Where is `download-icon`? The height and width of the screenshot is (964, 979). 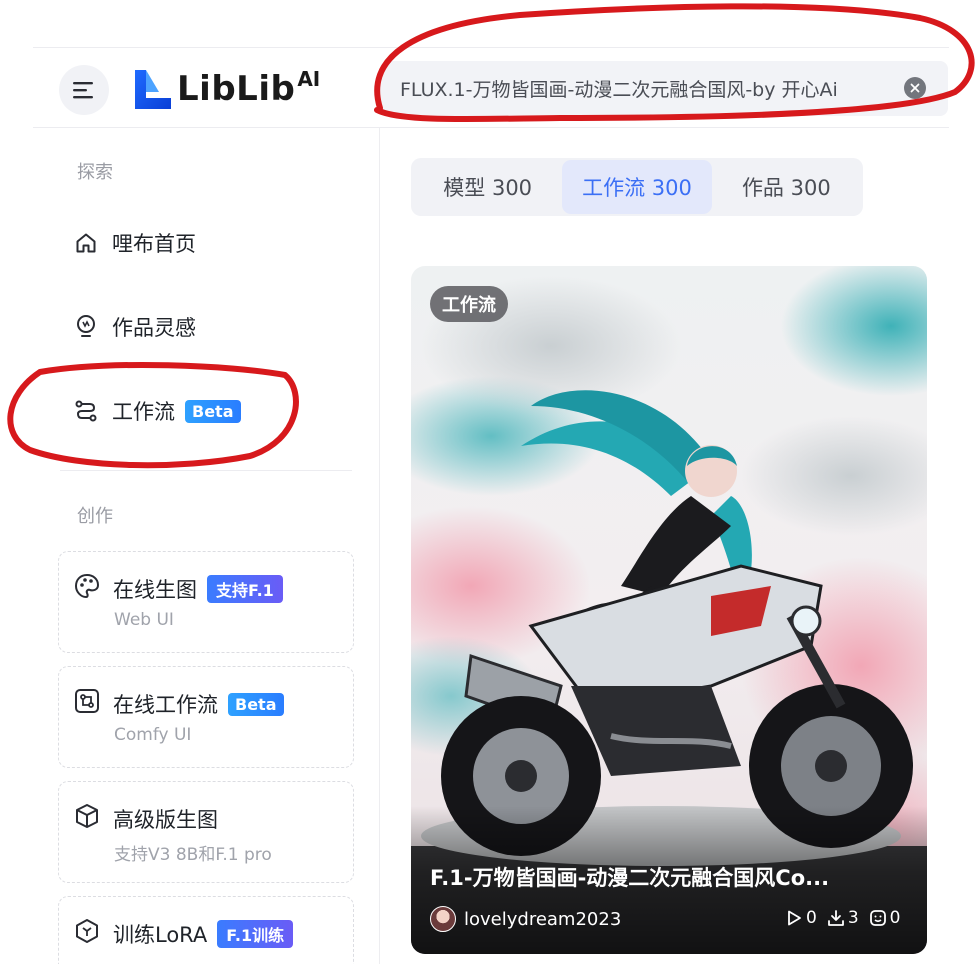 download-icon is located at coordinates (835, 918).